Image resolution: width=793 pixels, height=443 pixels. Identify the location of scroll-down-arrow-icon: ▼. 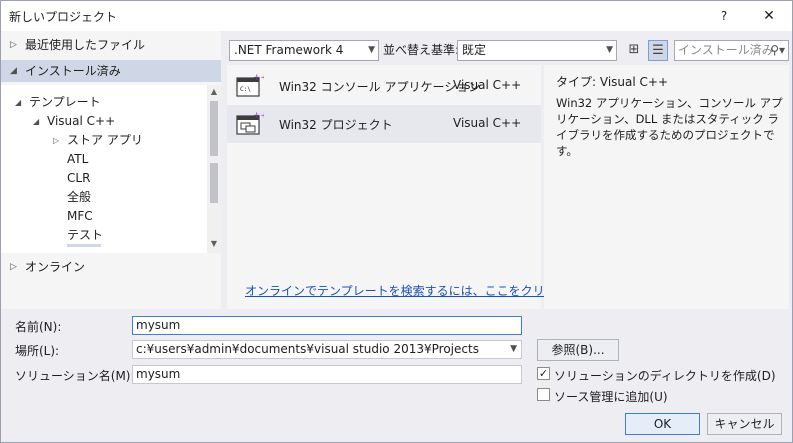
(214, 244).